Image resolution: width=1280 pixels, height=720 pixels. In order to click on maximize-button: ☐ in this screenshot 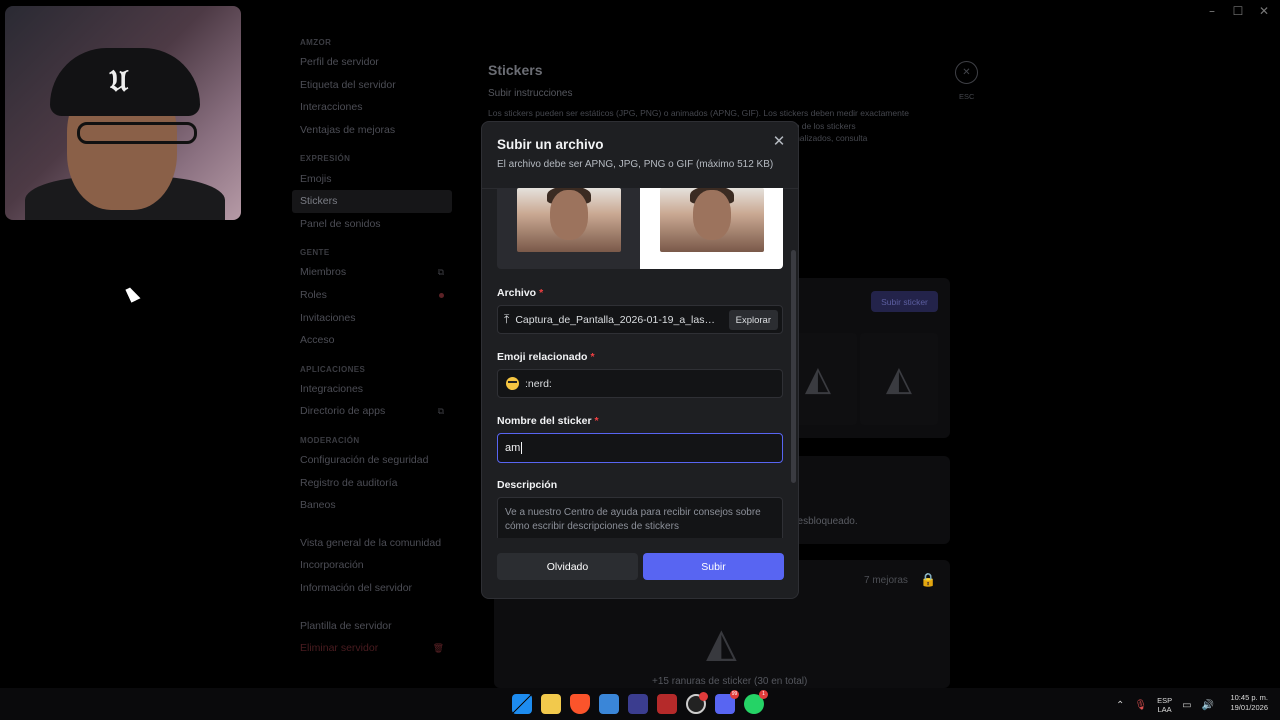, I will do `click(1238, 11)`.